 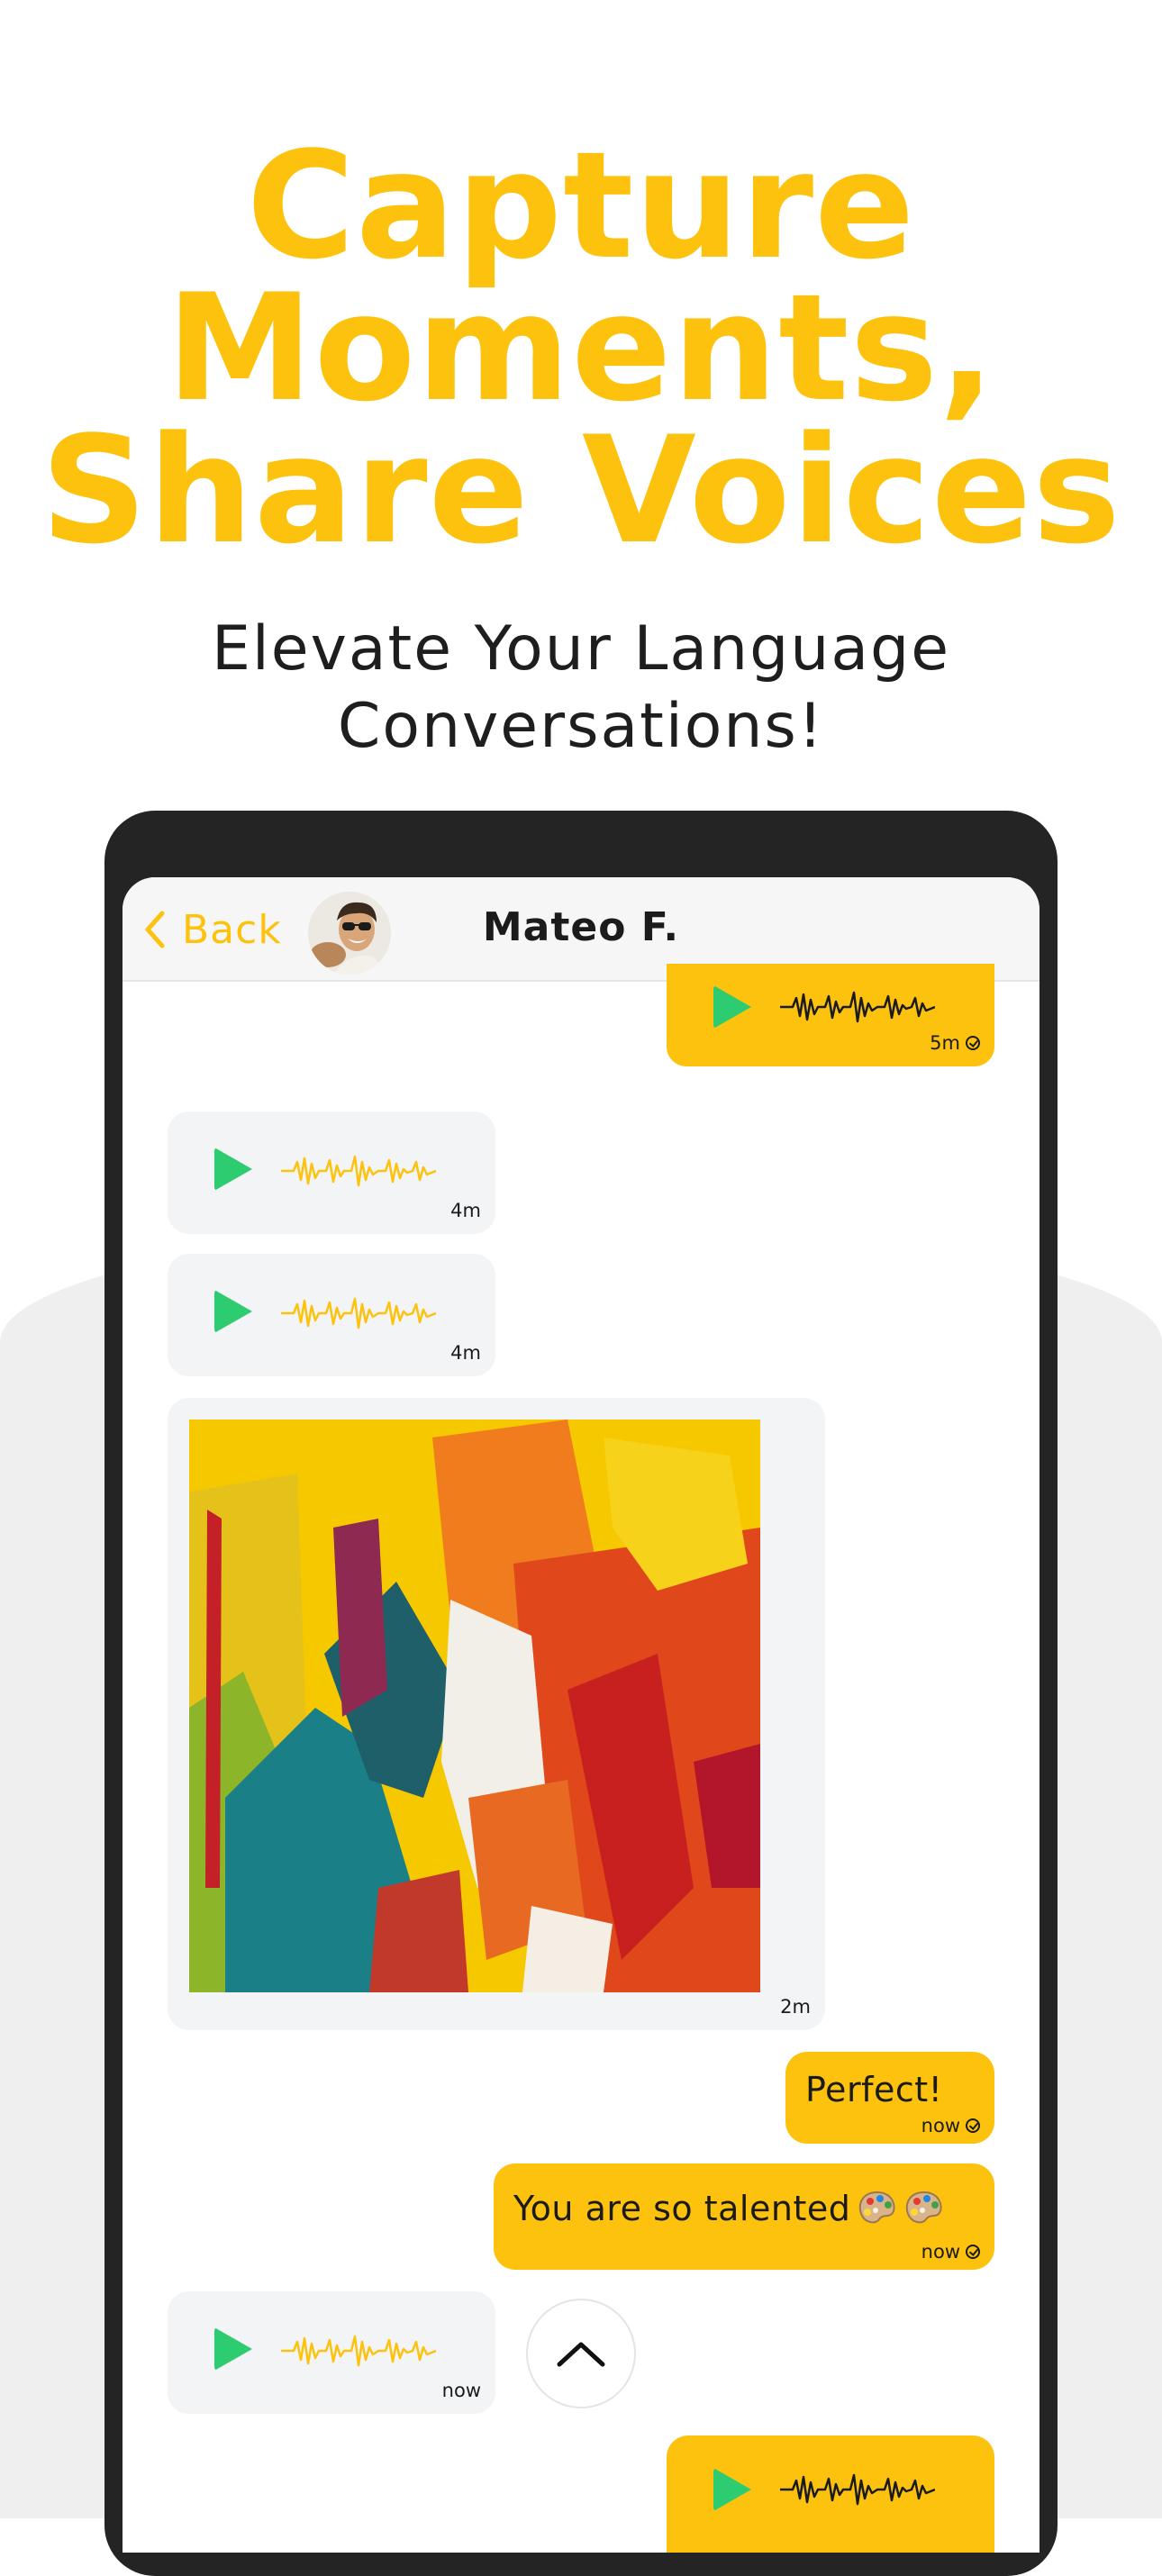 I want to click on message-text: You are so talented, so click(x=682, y=2208).